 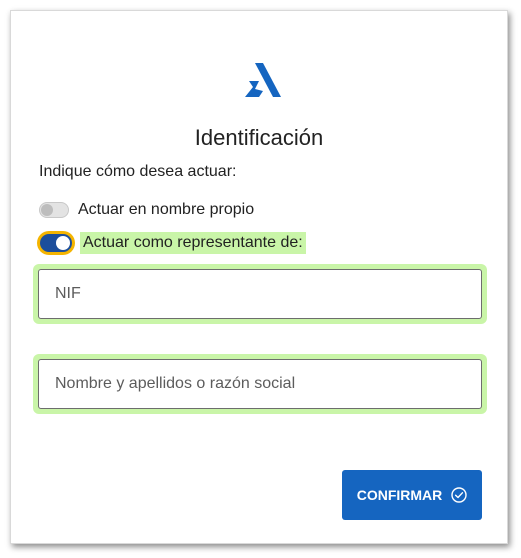 I want to click on own-name-label: Actuar en nombre propio, so click(x=166, y=210).